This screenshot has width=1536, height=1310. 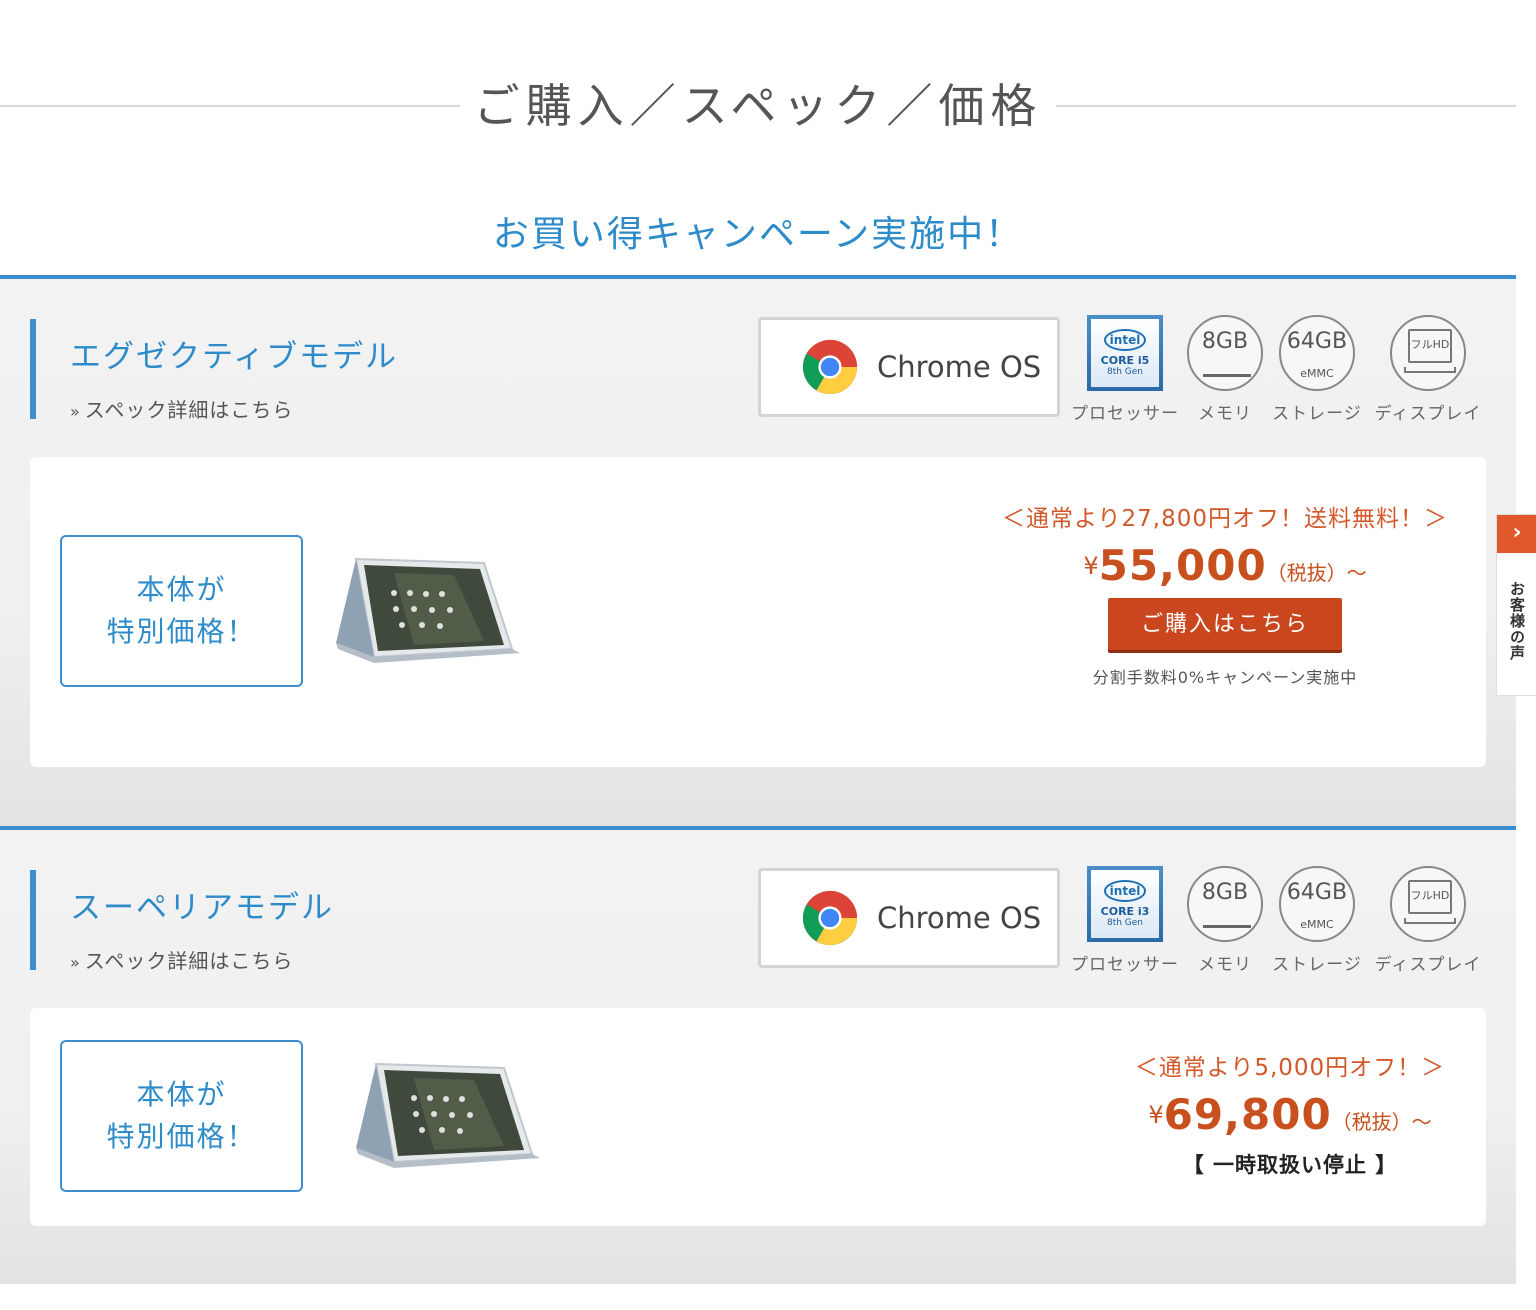 I want to click on spec-processor: intel CORE i3 8th Gen プロセッサー, so click(x=1124, y=920).